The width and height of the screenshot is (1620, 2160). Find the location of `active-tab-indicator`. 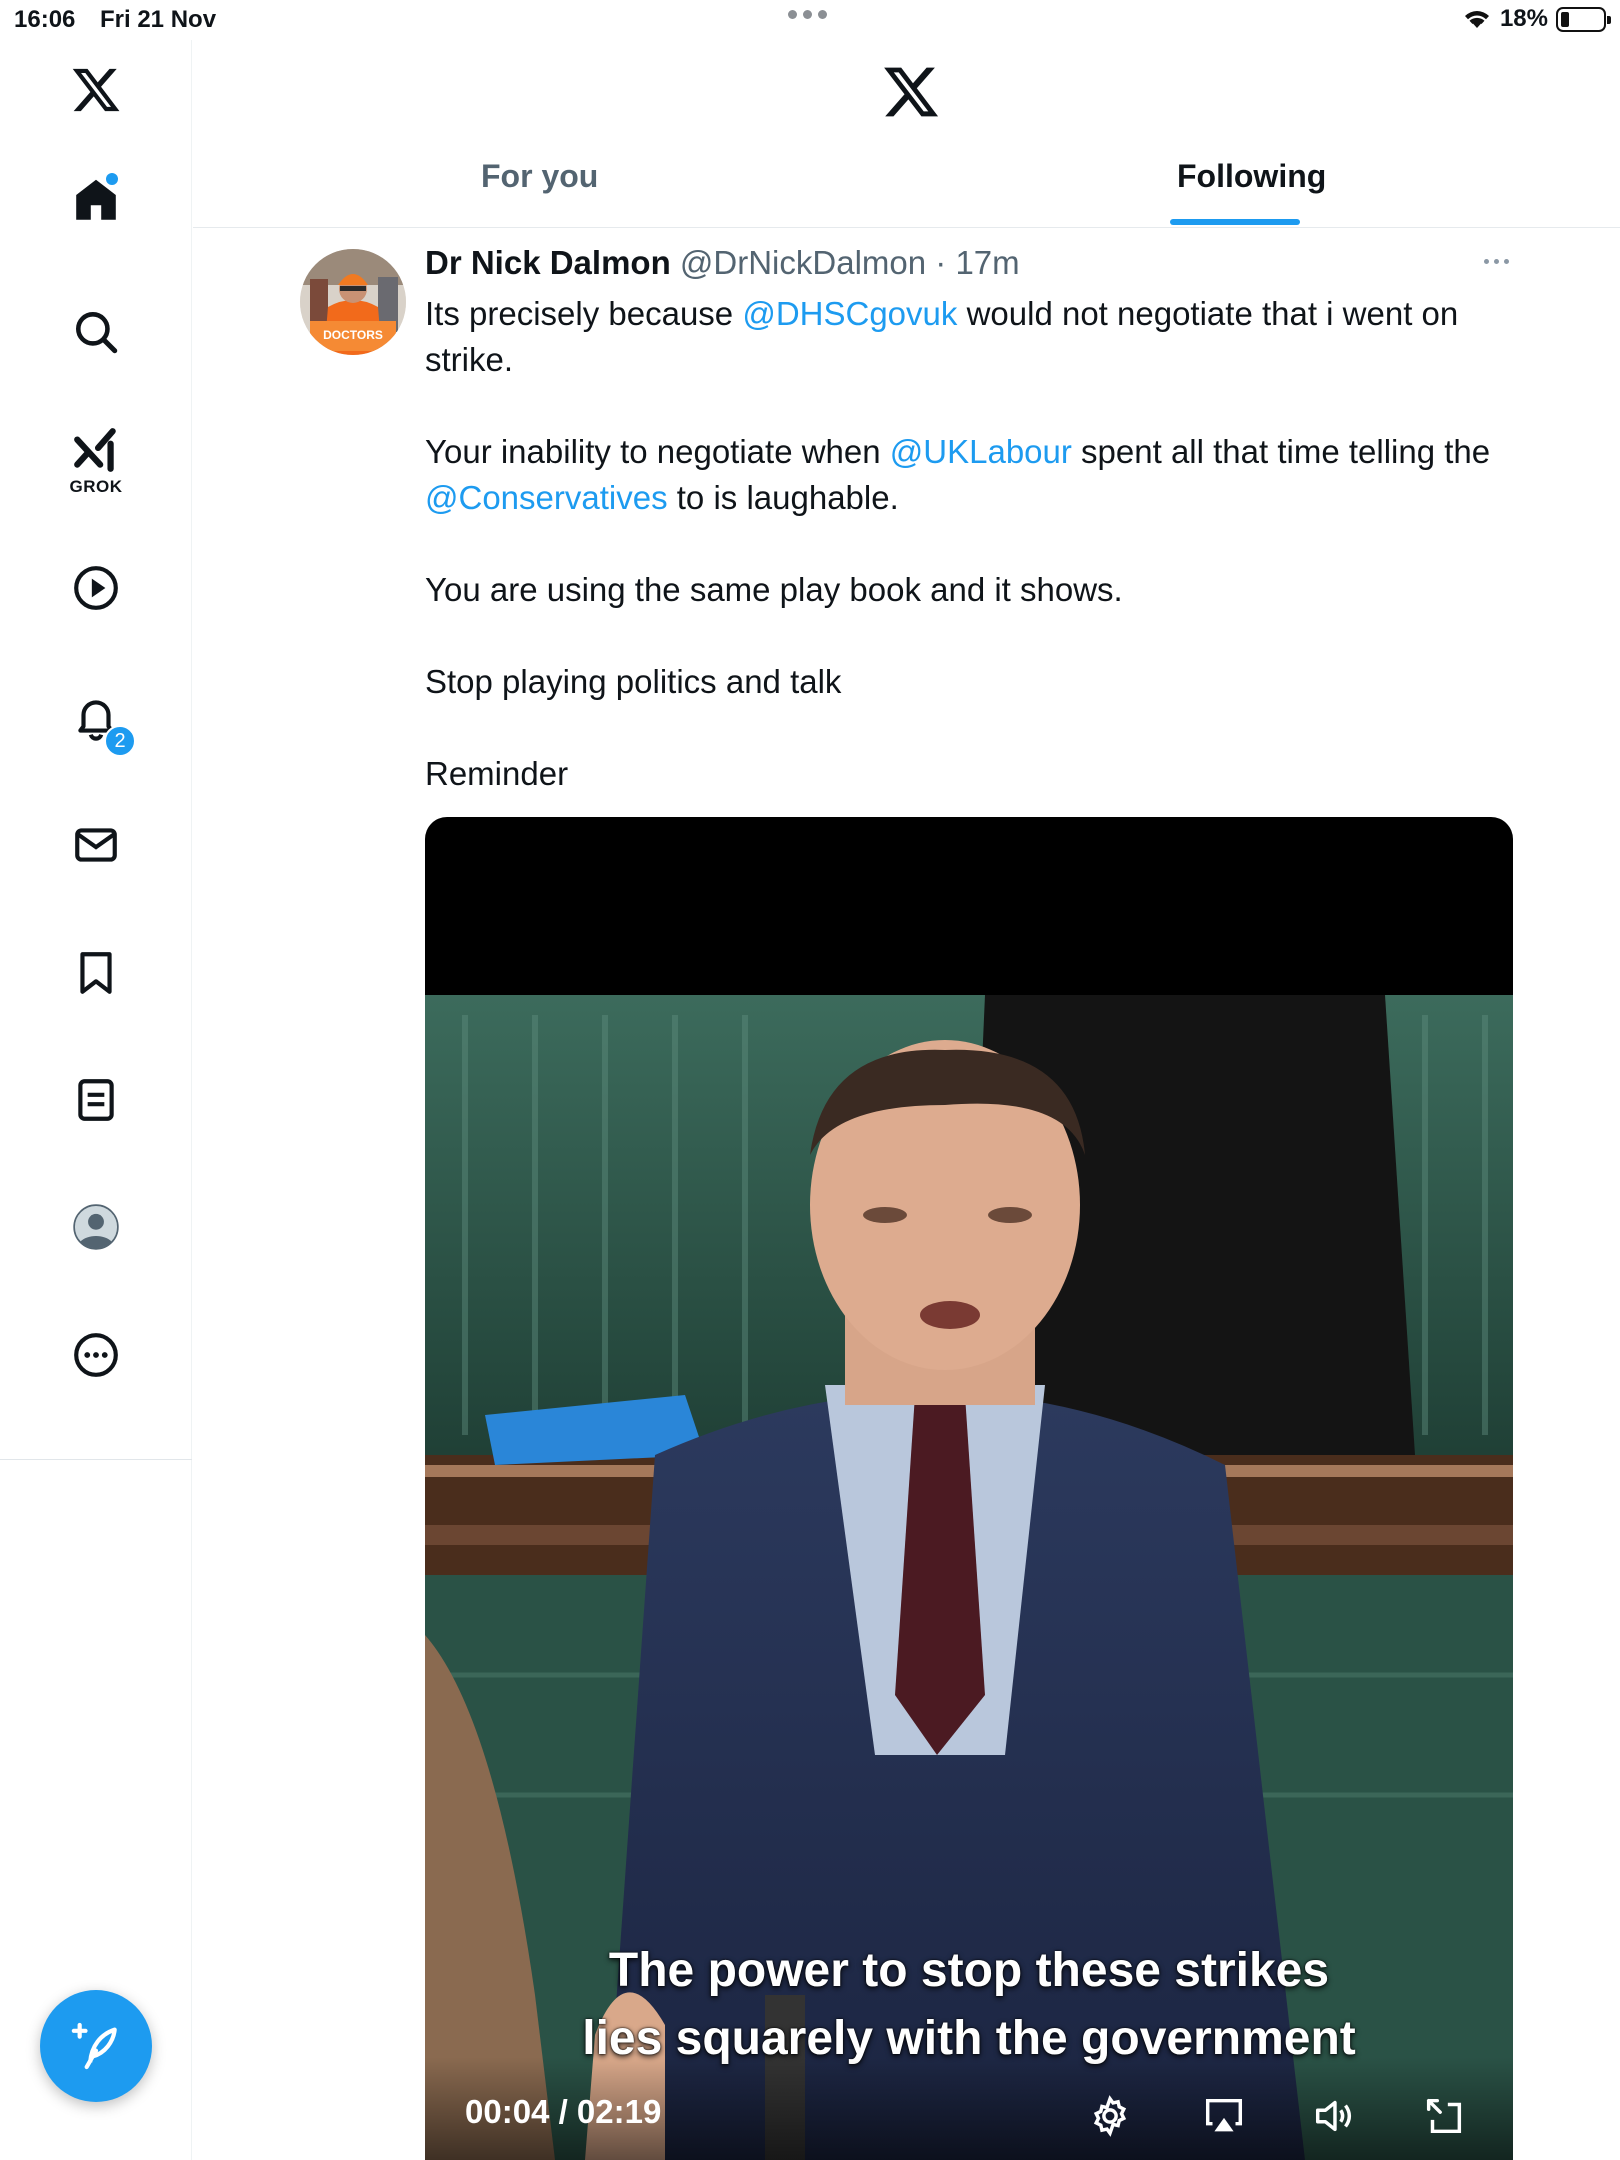

active-tab-indicator is located at coordinates (1235, 222).